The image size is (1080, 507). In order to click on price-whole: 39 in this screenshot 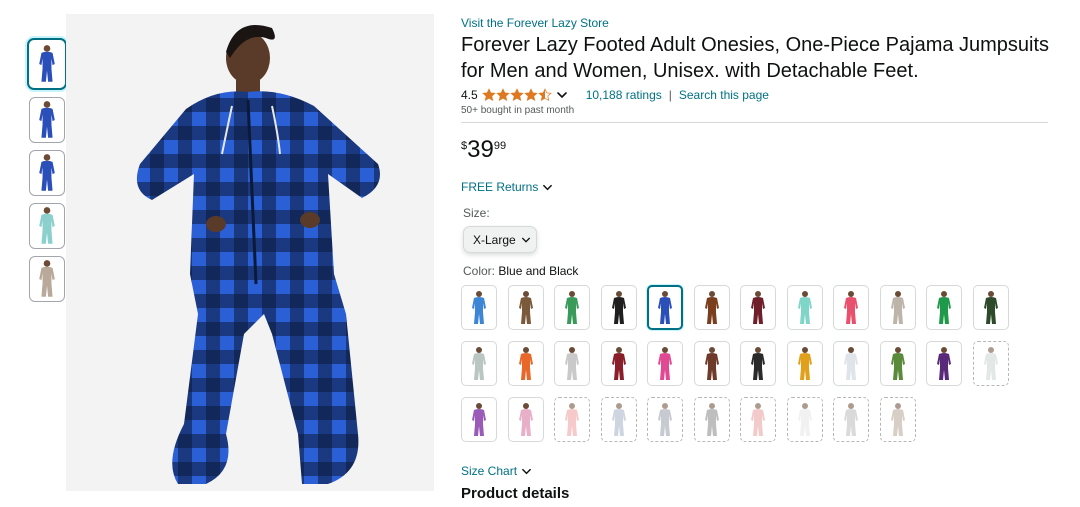, I will do `click(480, 149)`.